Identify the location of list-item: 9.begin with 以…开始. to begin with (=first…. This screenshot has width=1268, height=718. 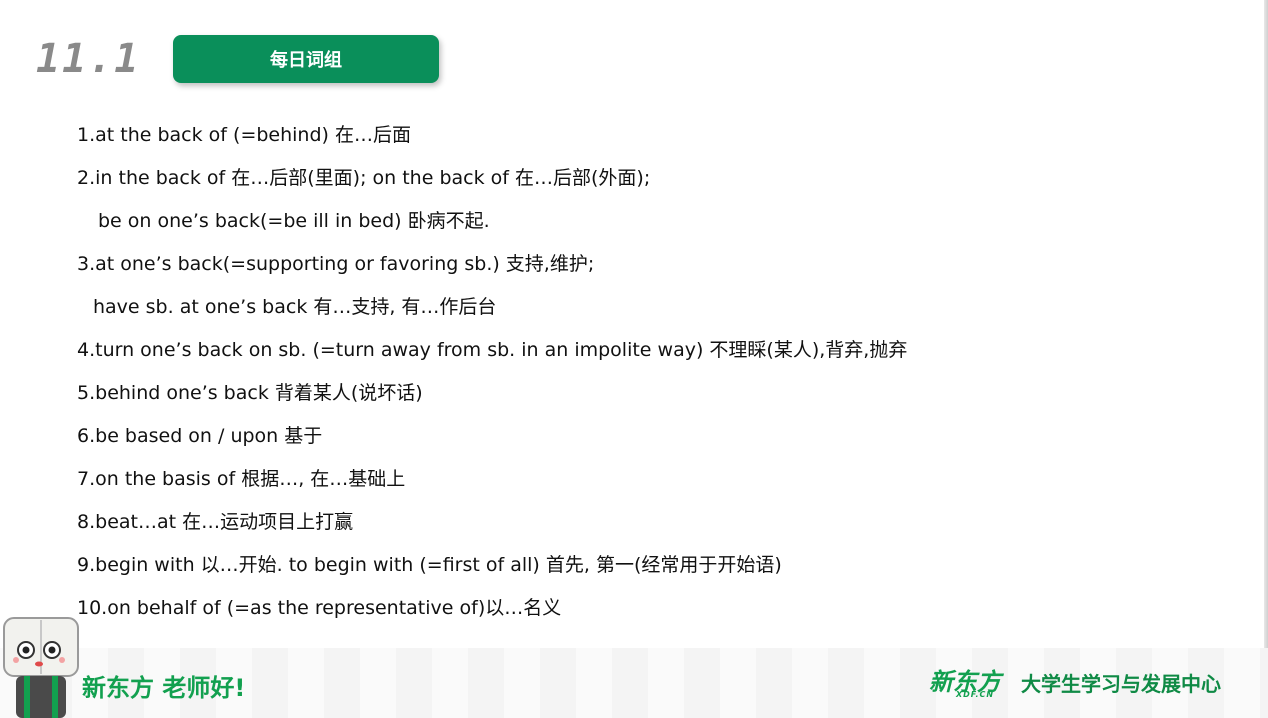
(429, 565).